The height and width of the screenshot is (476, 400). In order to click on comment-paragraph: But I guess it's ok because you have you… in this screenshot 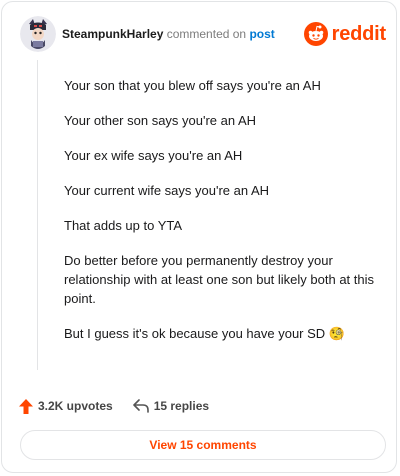, I will do `click(204, 333)`.